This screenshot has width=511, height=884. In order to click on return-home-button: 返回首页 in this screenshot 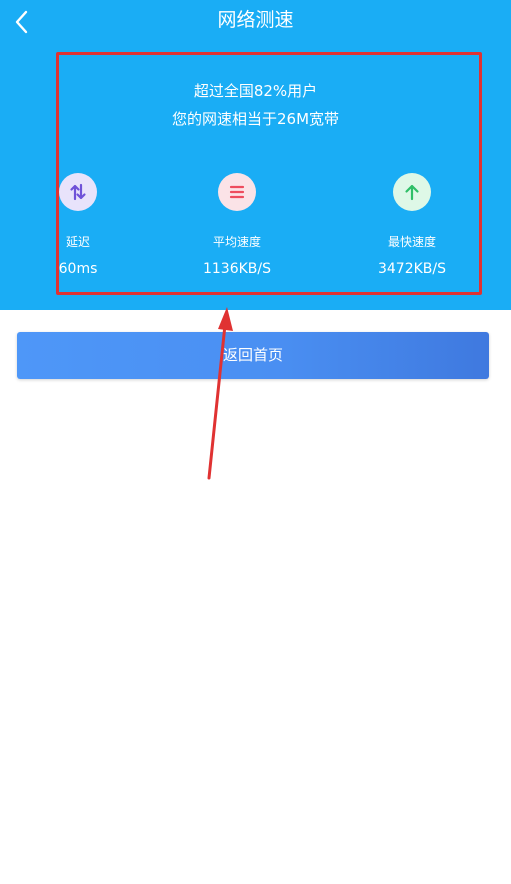, I will do `click(253, 355)`.